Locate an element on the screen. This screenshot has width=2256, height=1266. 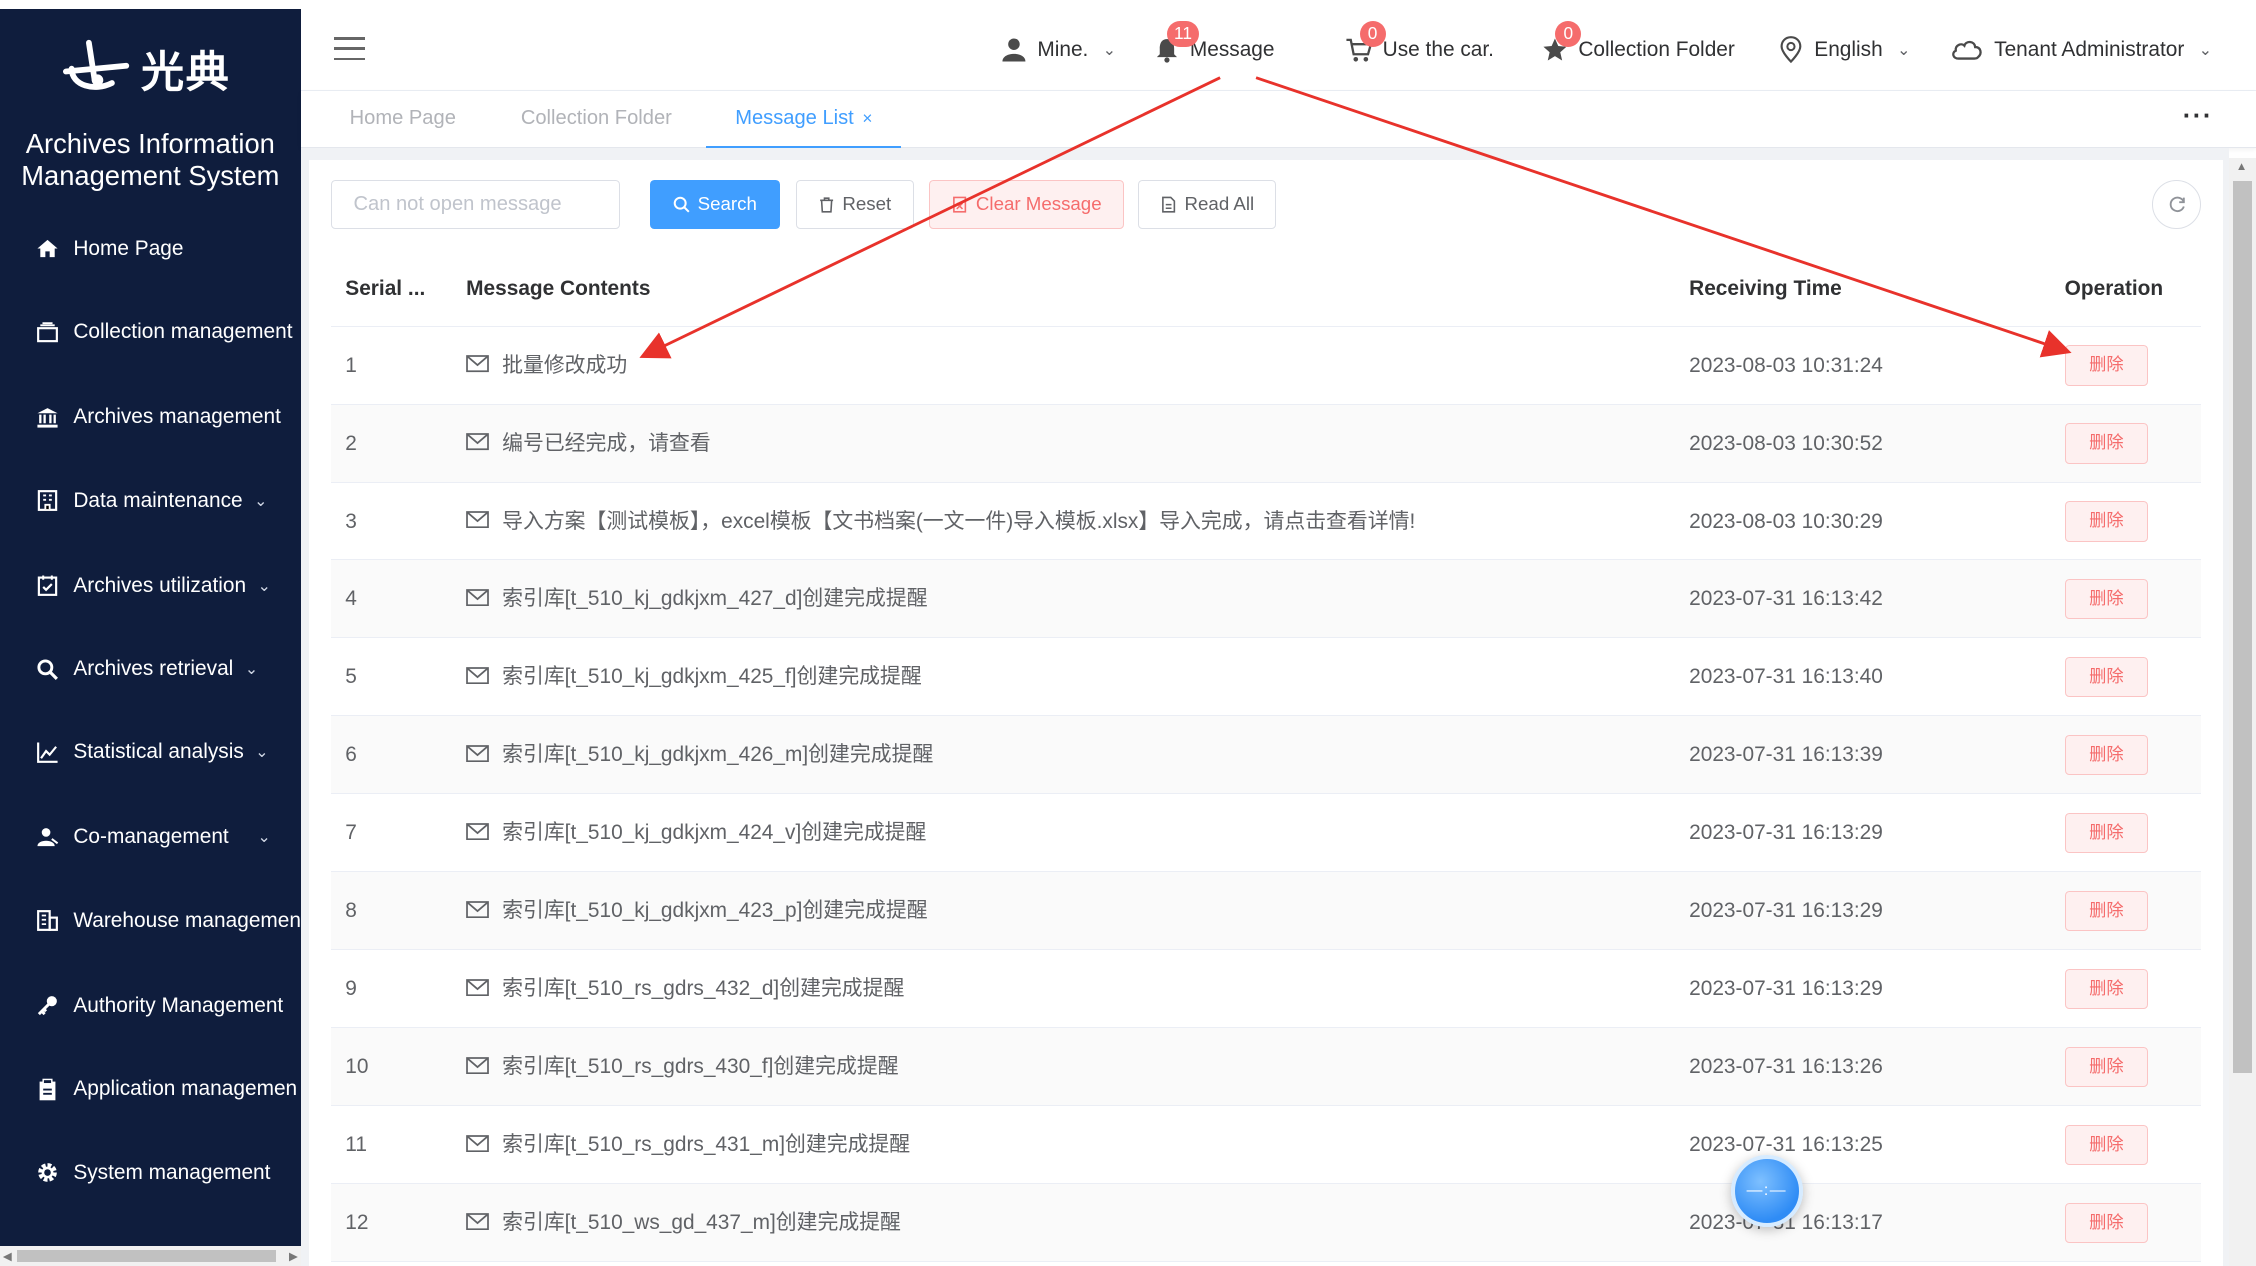
message-content-cell: 索引库[t_510_kj_gdkjxm_424_v]创建完成提醒 is located at coordinates (696, 833).